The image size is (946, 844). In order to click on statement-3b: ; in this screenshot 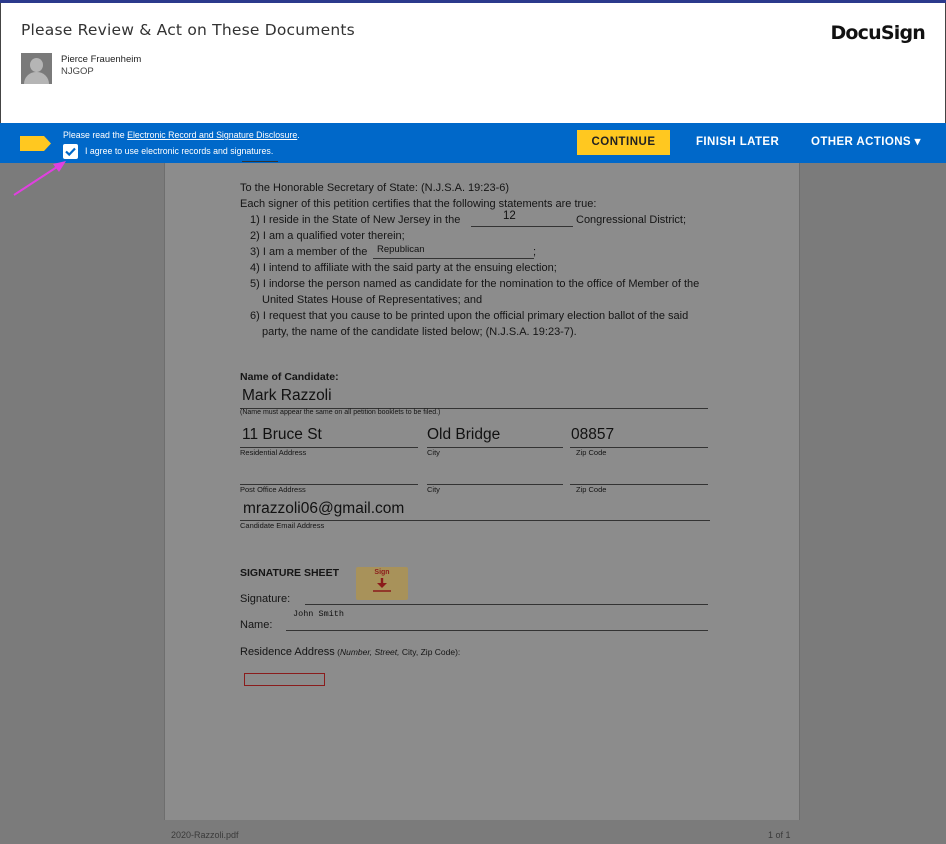, I will do `click(535, 252)`.